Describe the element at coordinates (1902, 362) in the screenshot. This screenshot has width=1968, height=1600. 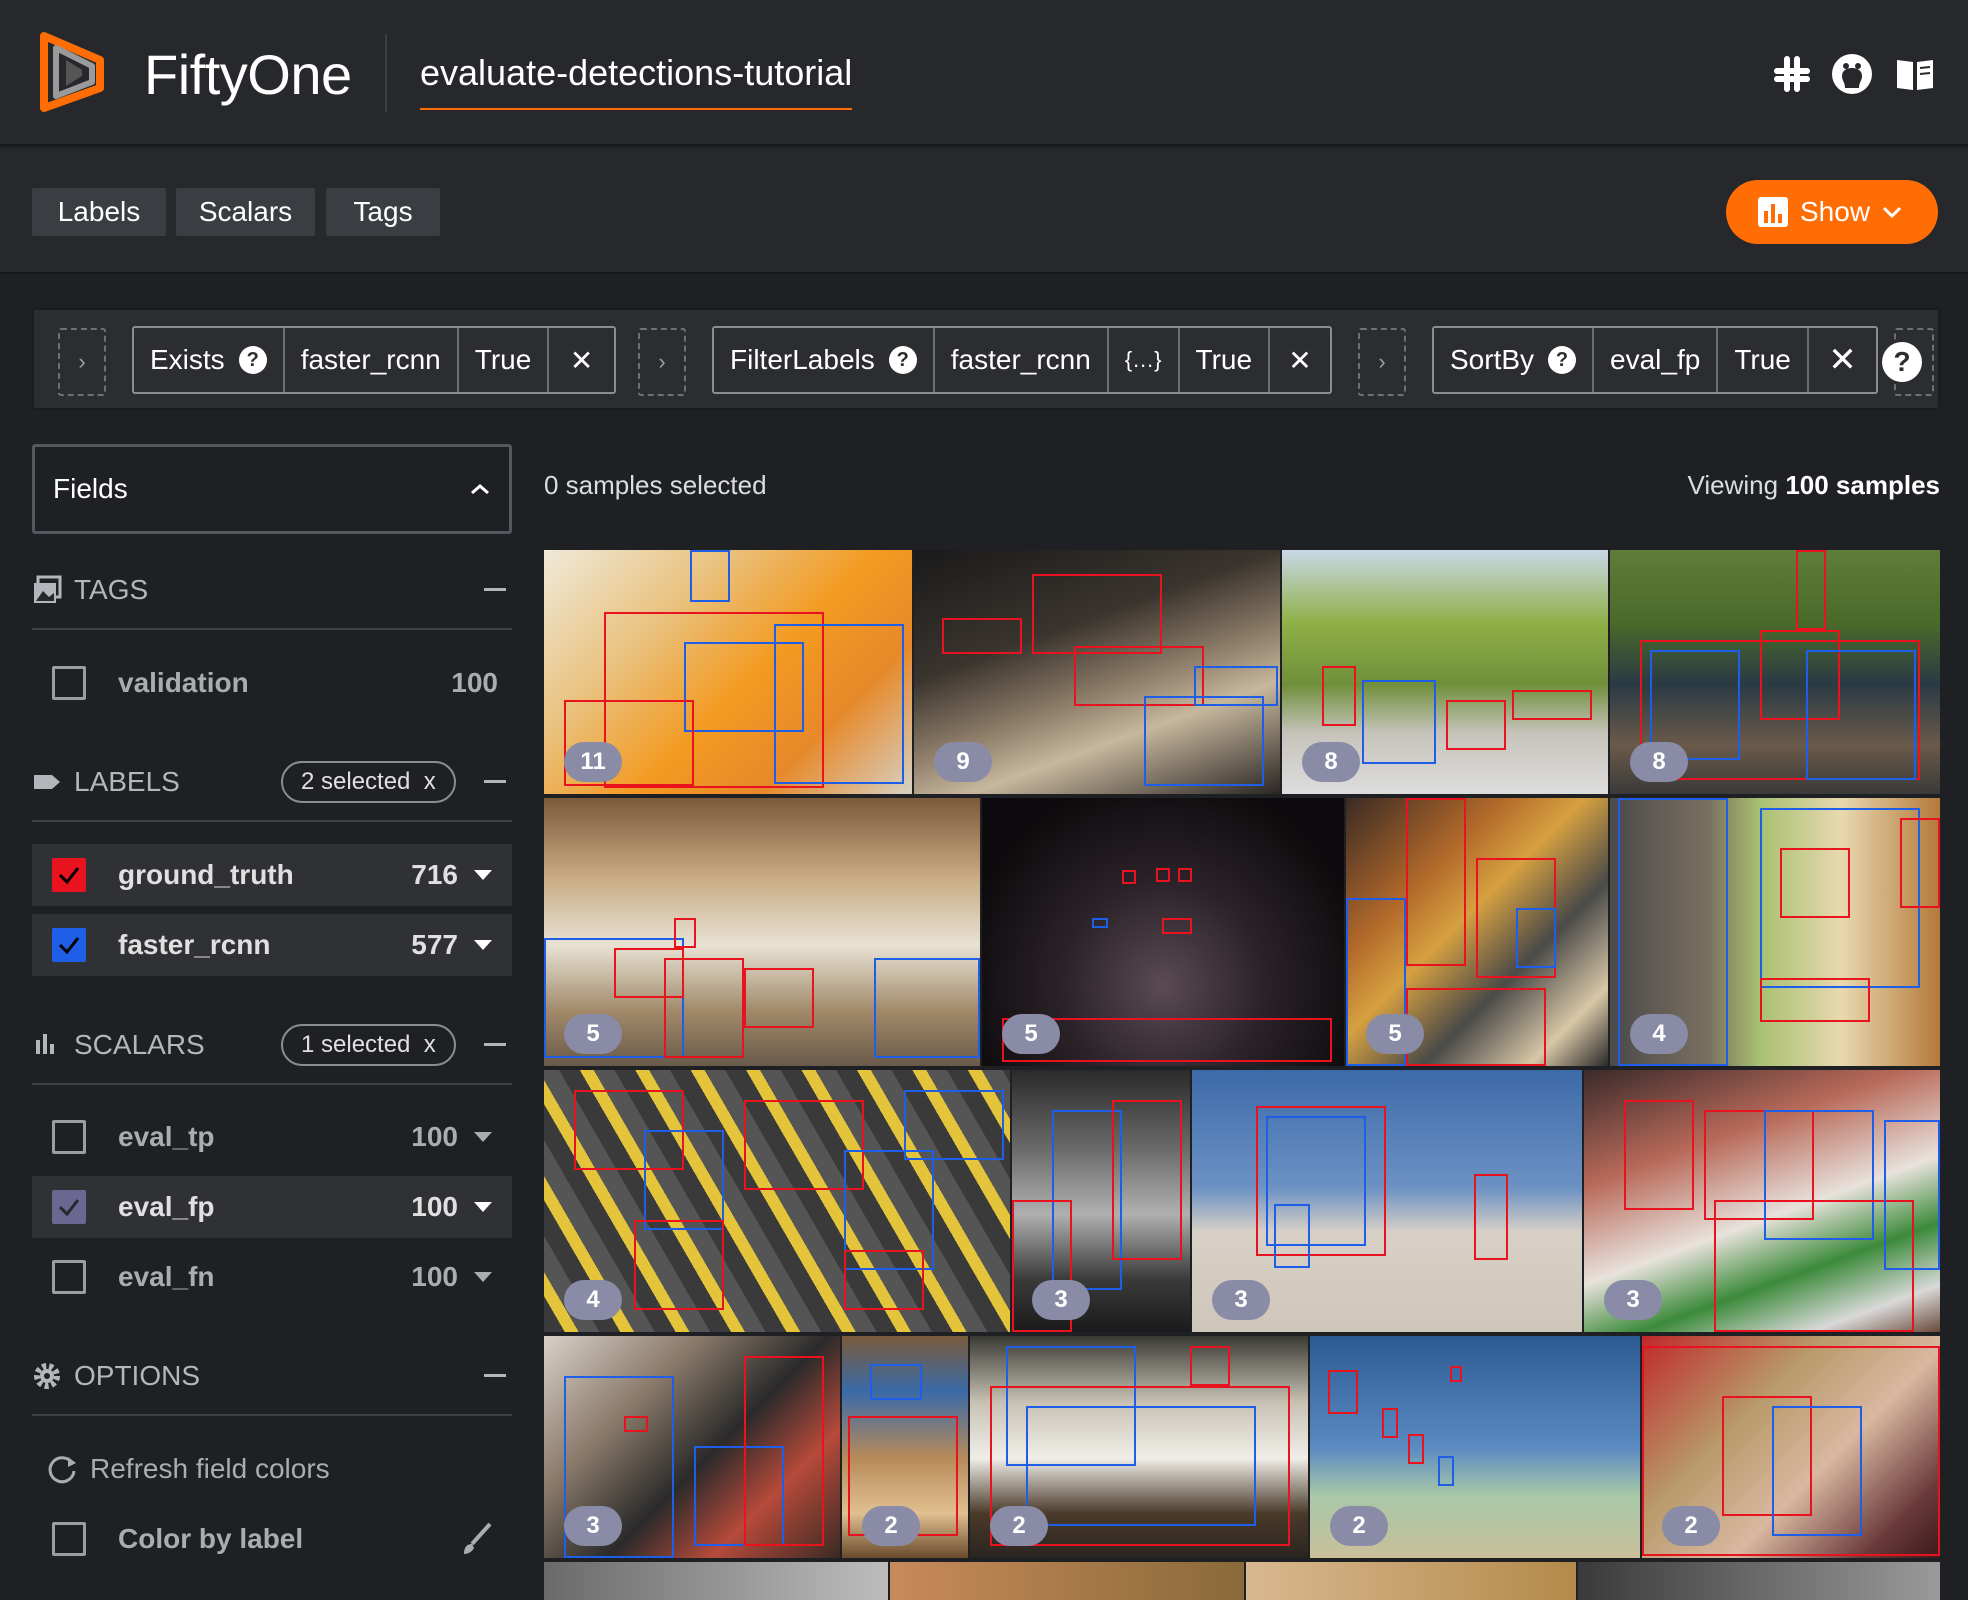
I see `view-help-icon: ?` at that location.